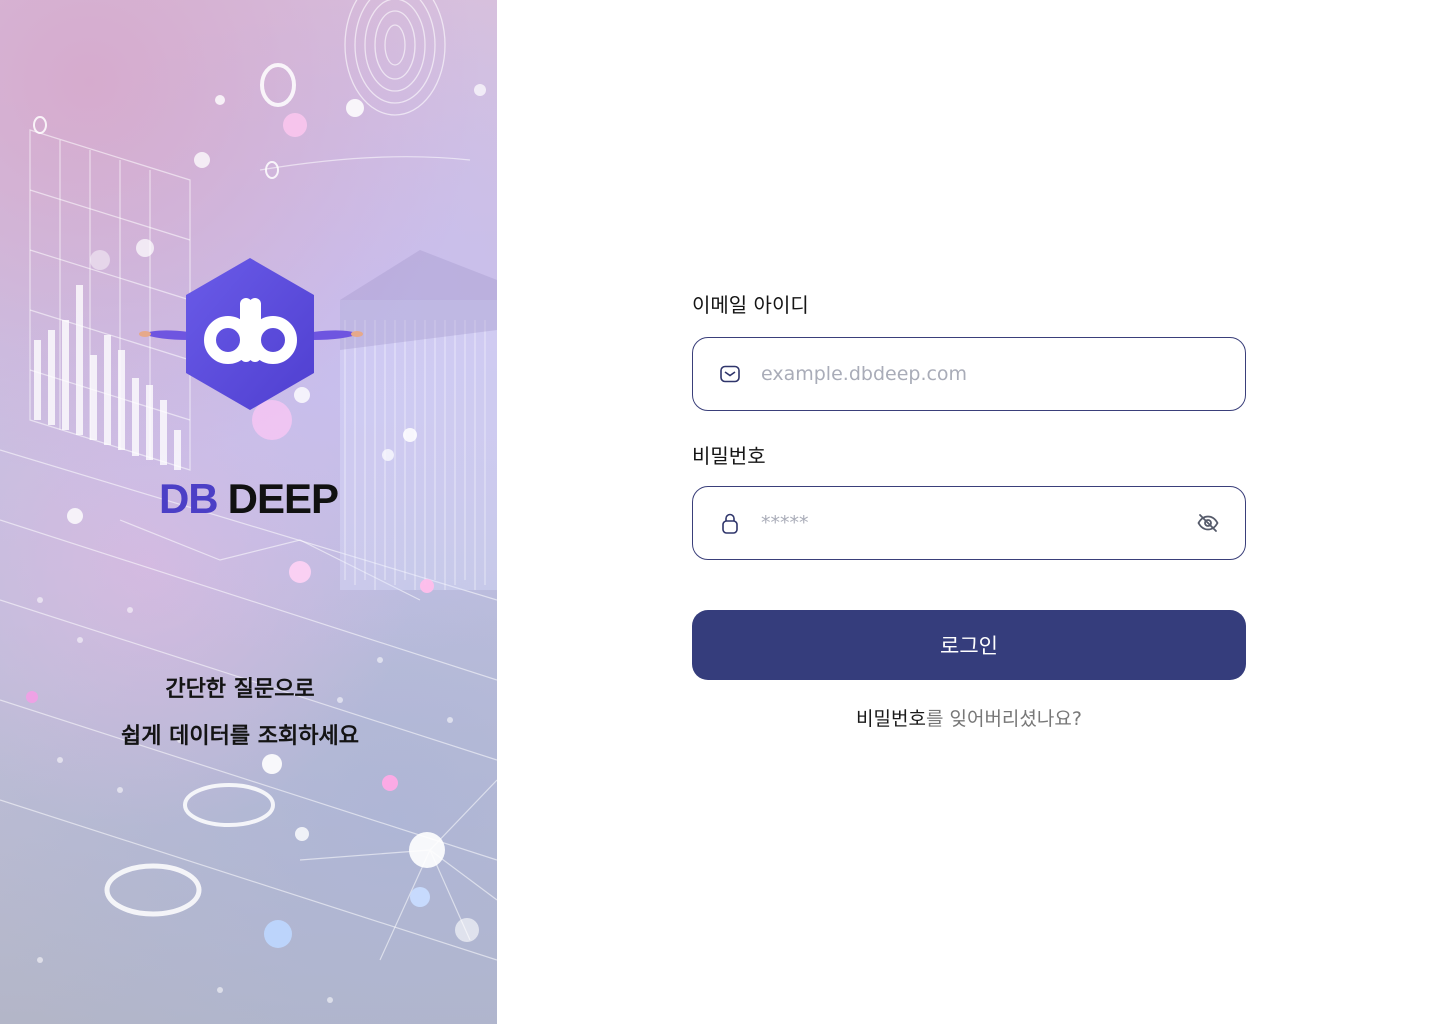 The width and height of the screenshot is (1440, 1024). I want to click on password-field, so click(969, 523).